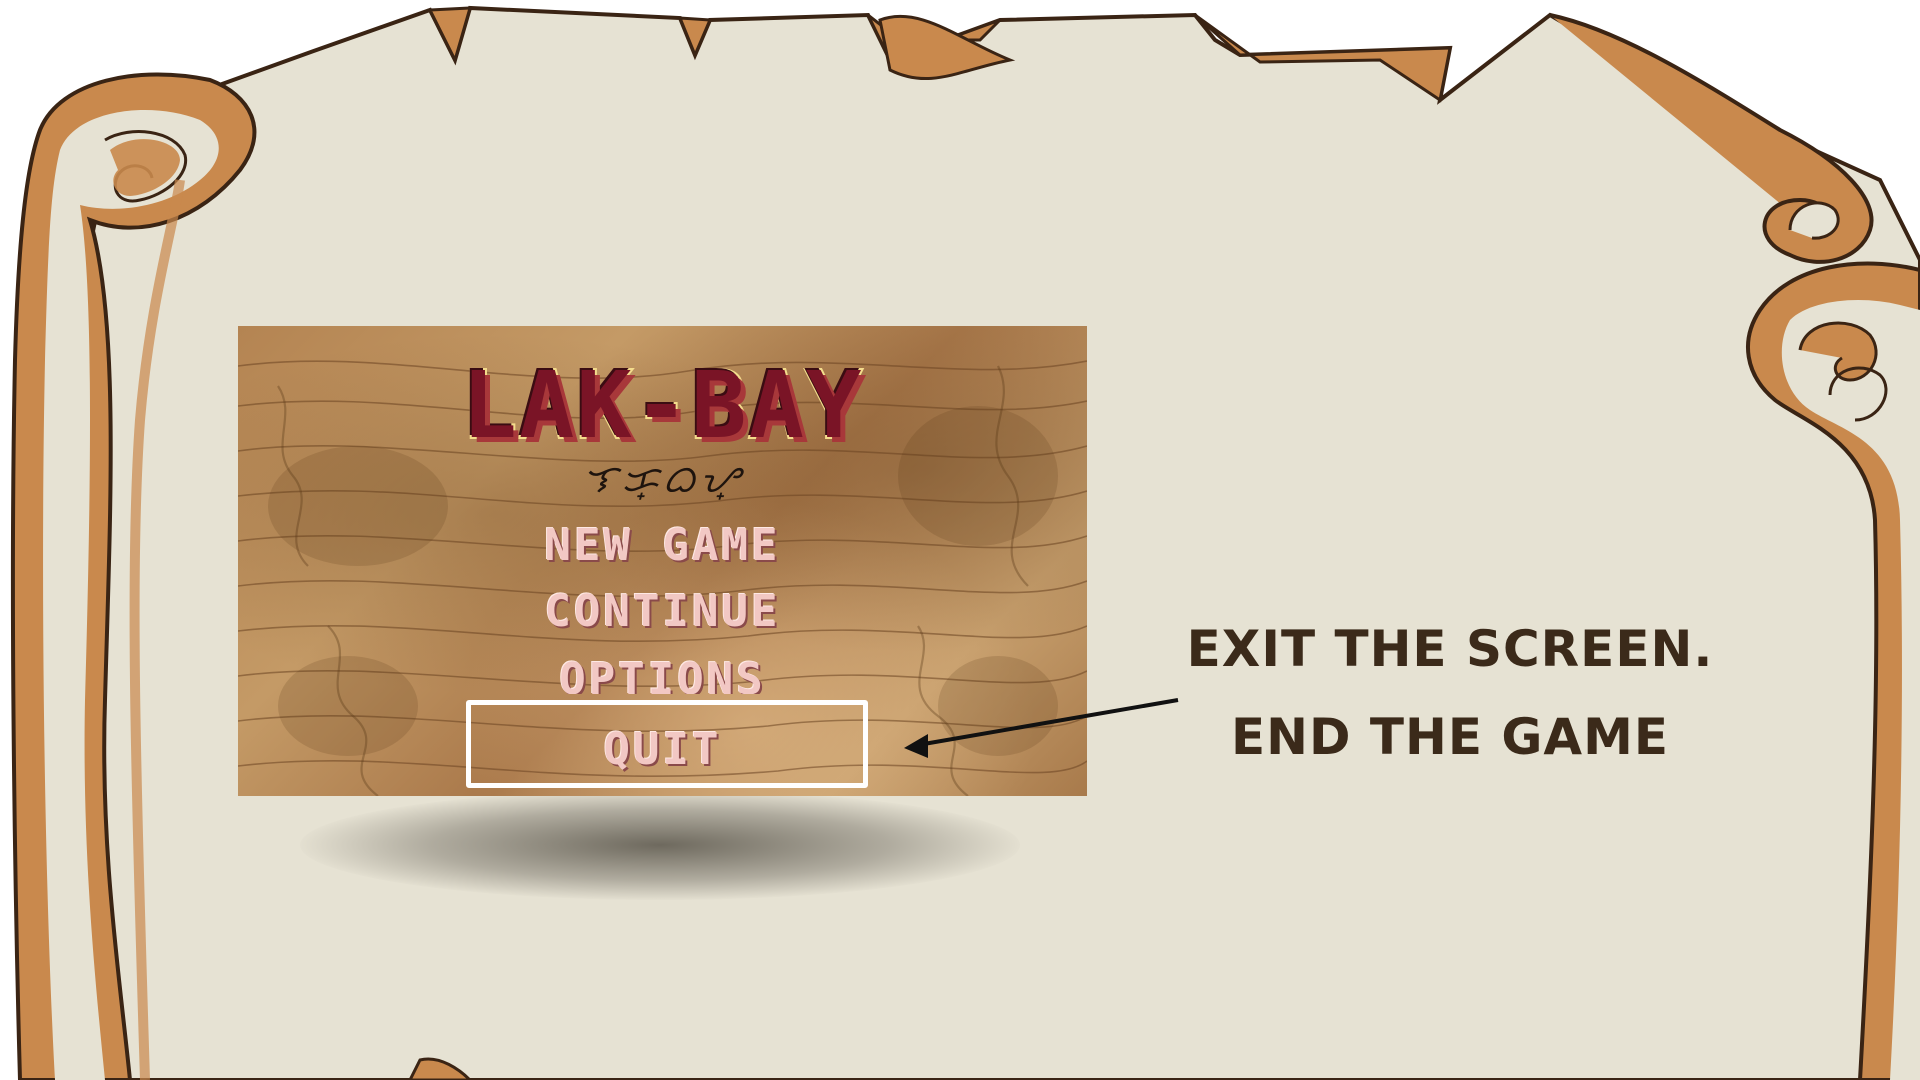 Image resolution: width=1920 pixels, height=1080 pixels. What do you see at coordinates (662, 612) in the screenshot?
I see `menu-continue: CONTINUE` at bounding box center [662, 612].